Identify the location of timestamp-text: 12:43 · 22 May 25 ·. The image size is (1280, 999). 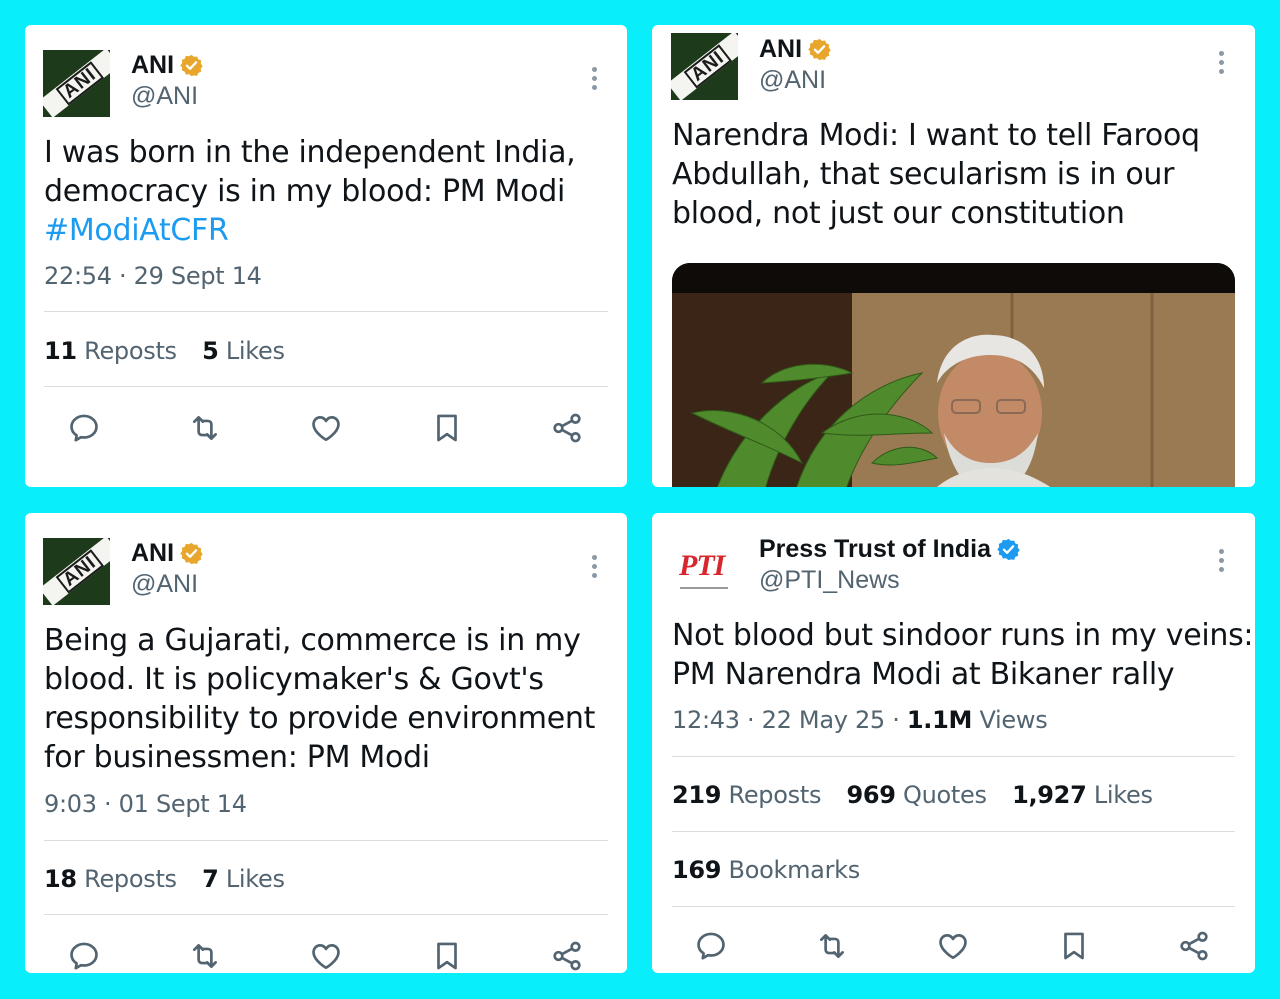
(789, 720).